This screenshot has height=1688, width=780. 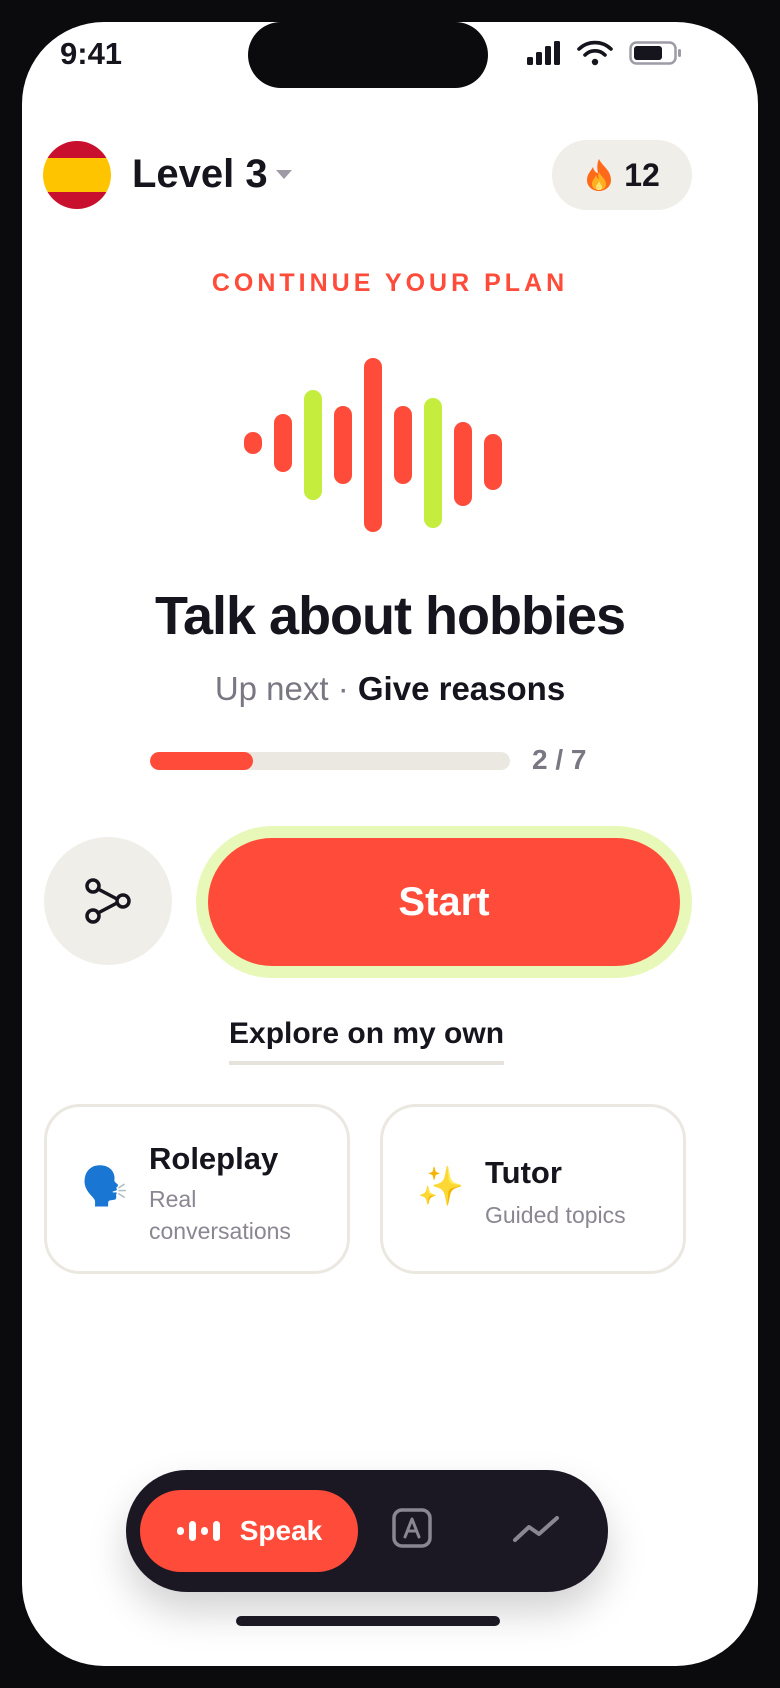 What do you see at coordinates (105, 1187) in the screenshot?
I see `speaking-head-icon: 🗣️` at bounding box center [105, 1187].